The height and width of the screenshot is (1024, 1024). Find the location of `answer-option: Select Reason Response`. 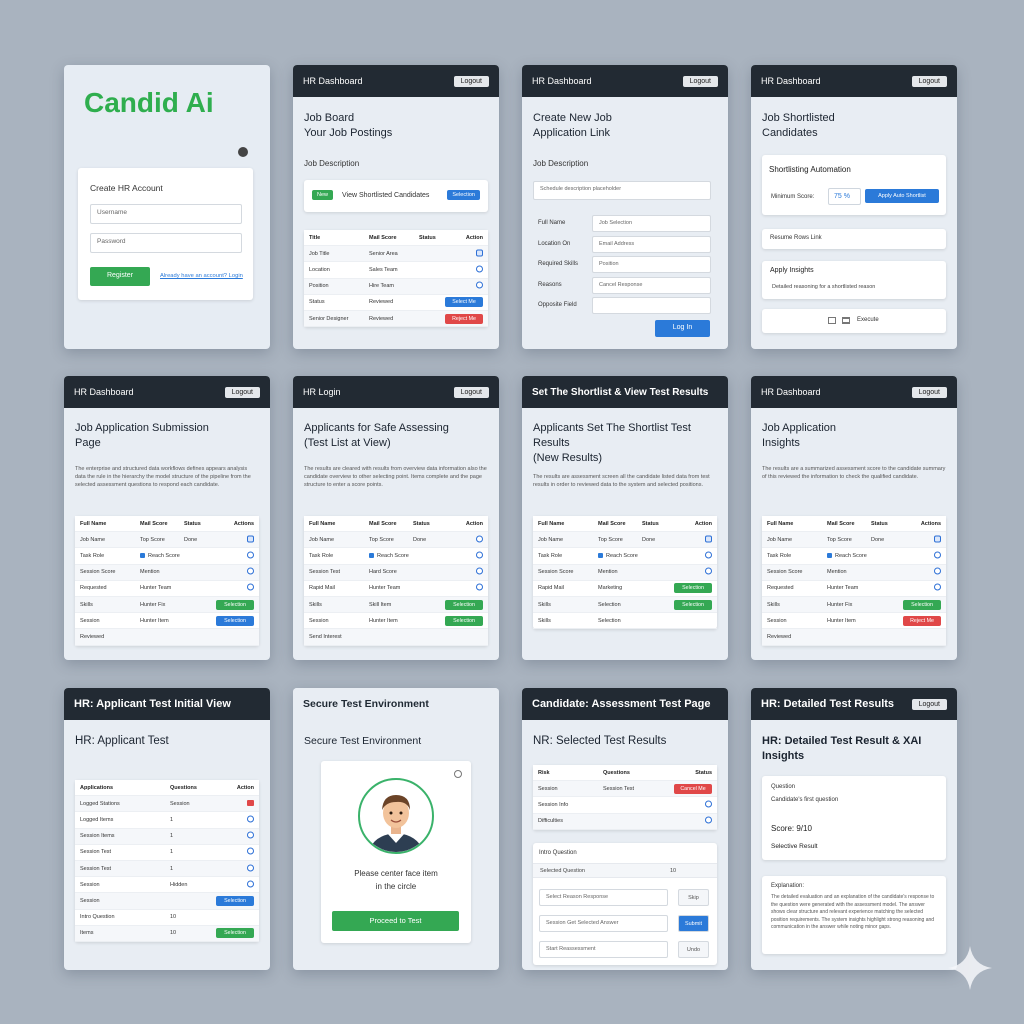

answer-option: Select Reason Response is located at coordinates (603, 897).